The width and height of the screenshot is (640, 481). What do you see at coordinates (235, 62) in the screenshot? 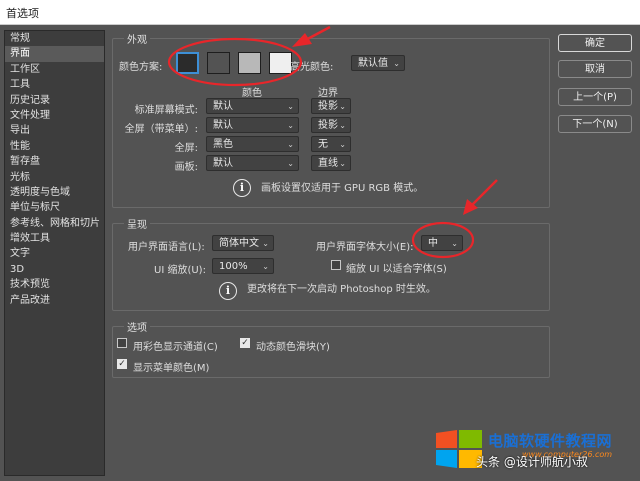
I see `color-scheme-highlight-circle` at bounding box center [235, 62].